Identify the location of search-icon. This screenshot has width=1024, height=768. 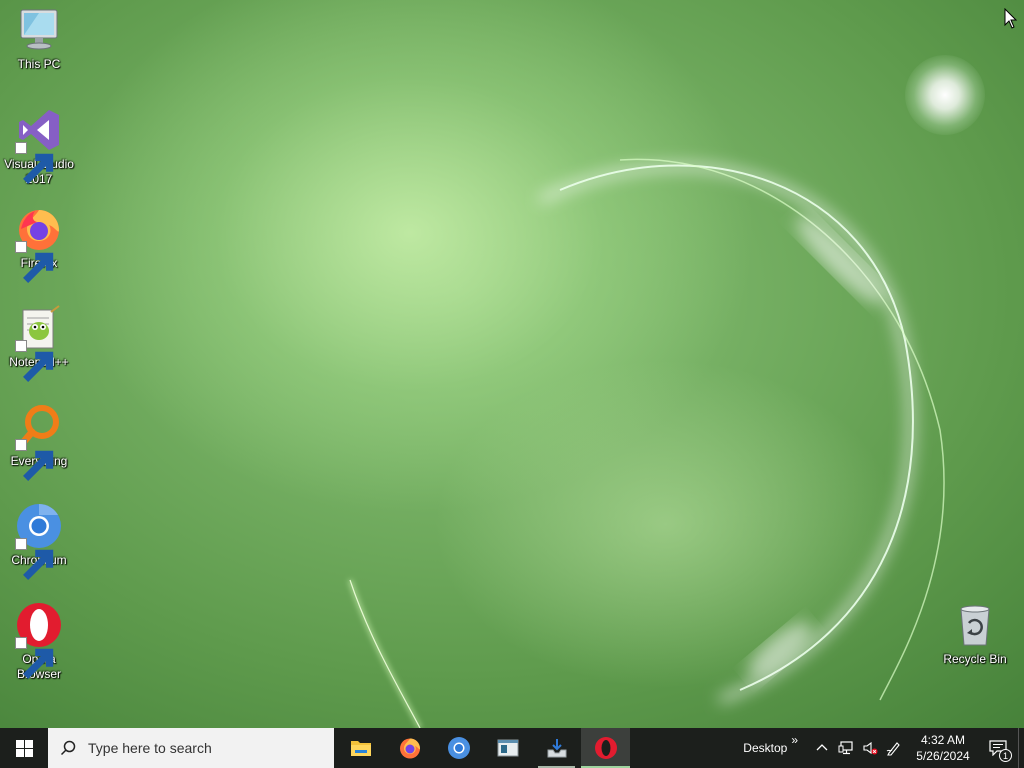
(68, 748).